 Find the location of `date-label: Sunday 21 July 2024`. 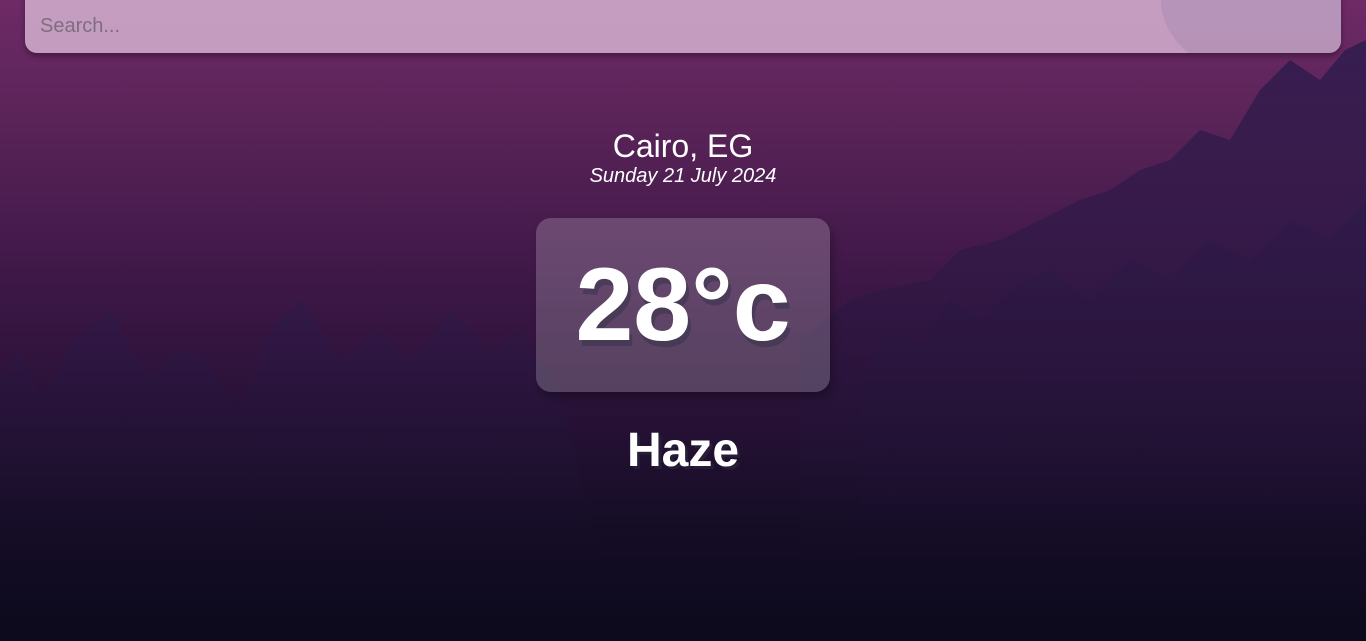

date-label: Sunday 21 July 2024 is located at coordinates (683, 176).